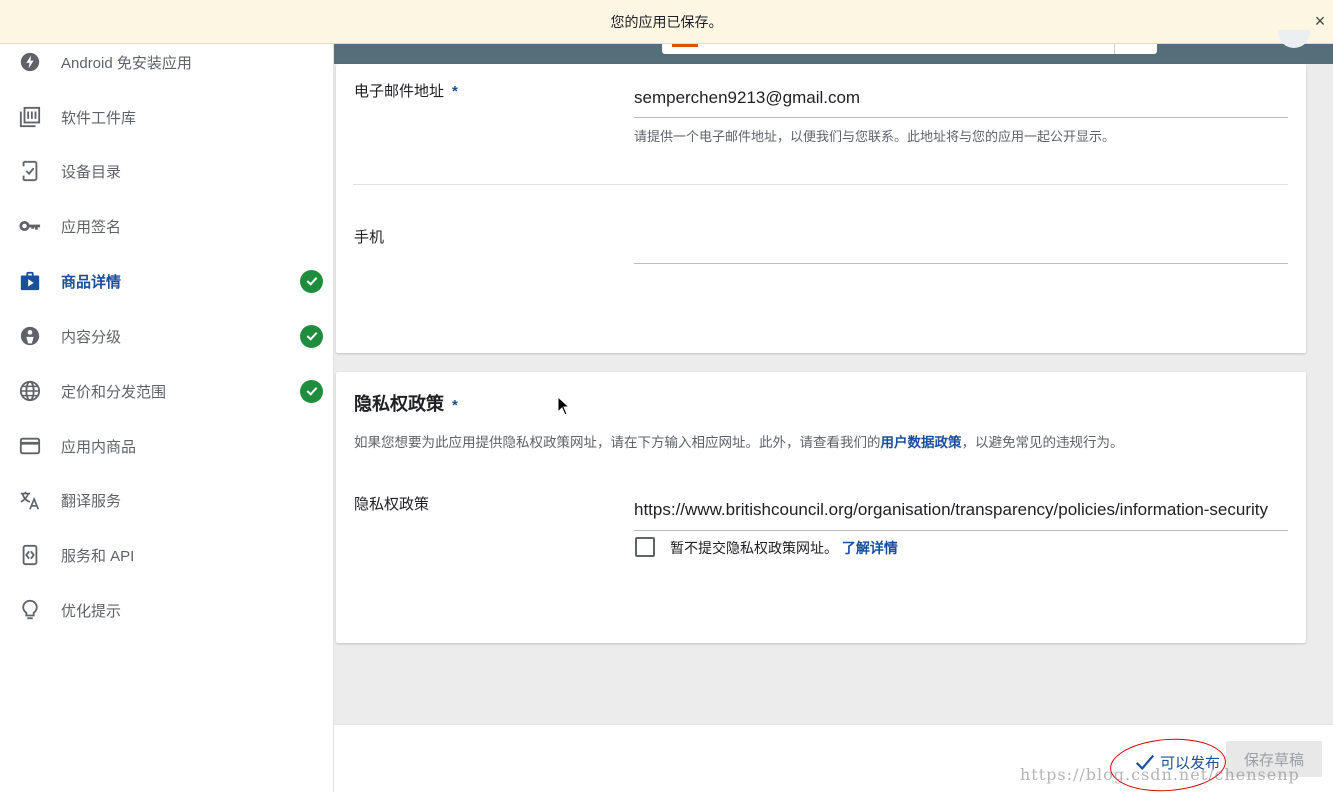 Image resolution: width=1333 pixels, height=792 pixels. What do you see at coordinates (921, 442) in the screenshot?
I see `user-data-policy-link: 用户数据政策` at bounding box center [921, 442].